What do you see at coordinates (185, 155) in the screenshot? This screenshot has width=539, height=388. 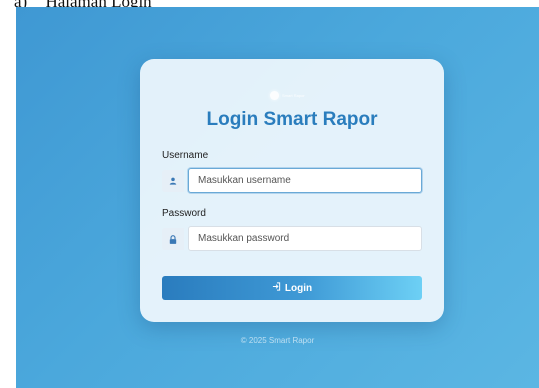 I see `username-label: Username` at bounding box center [185, 155].